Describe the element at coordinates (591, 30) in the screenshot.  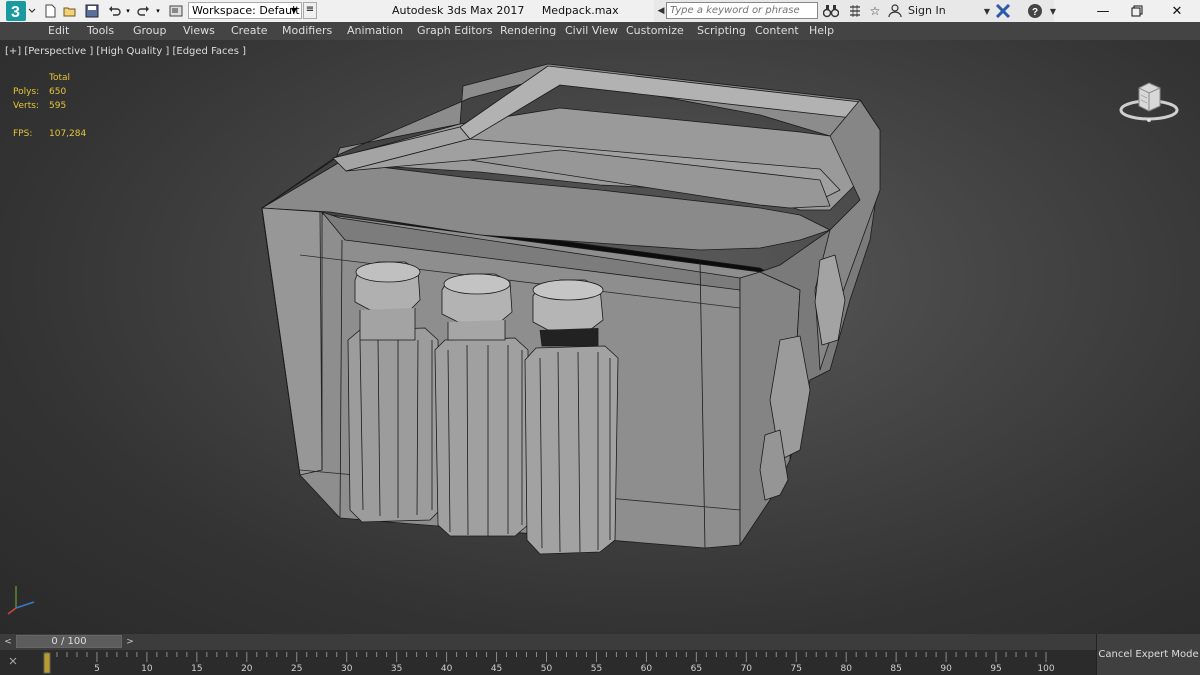
I see `menu-civil-view: Civil View` at that location.